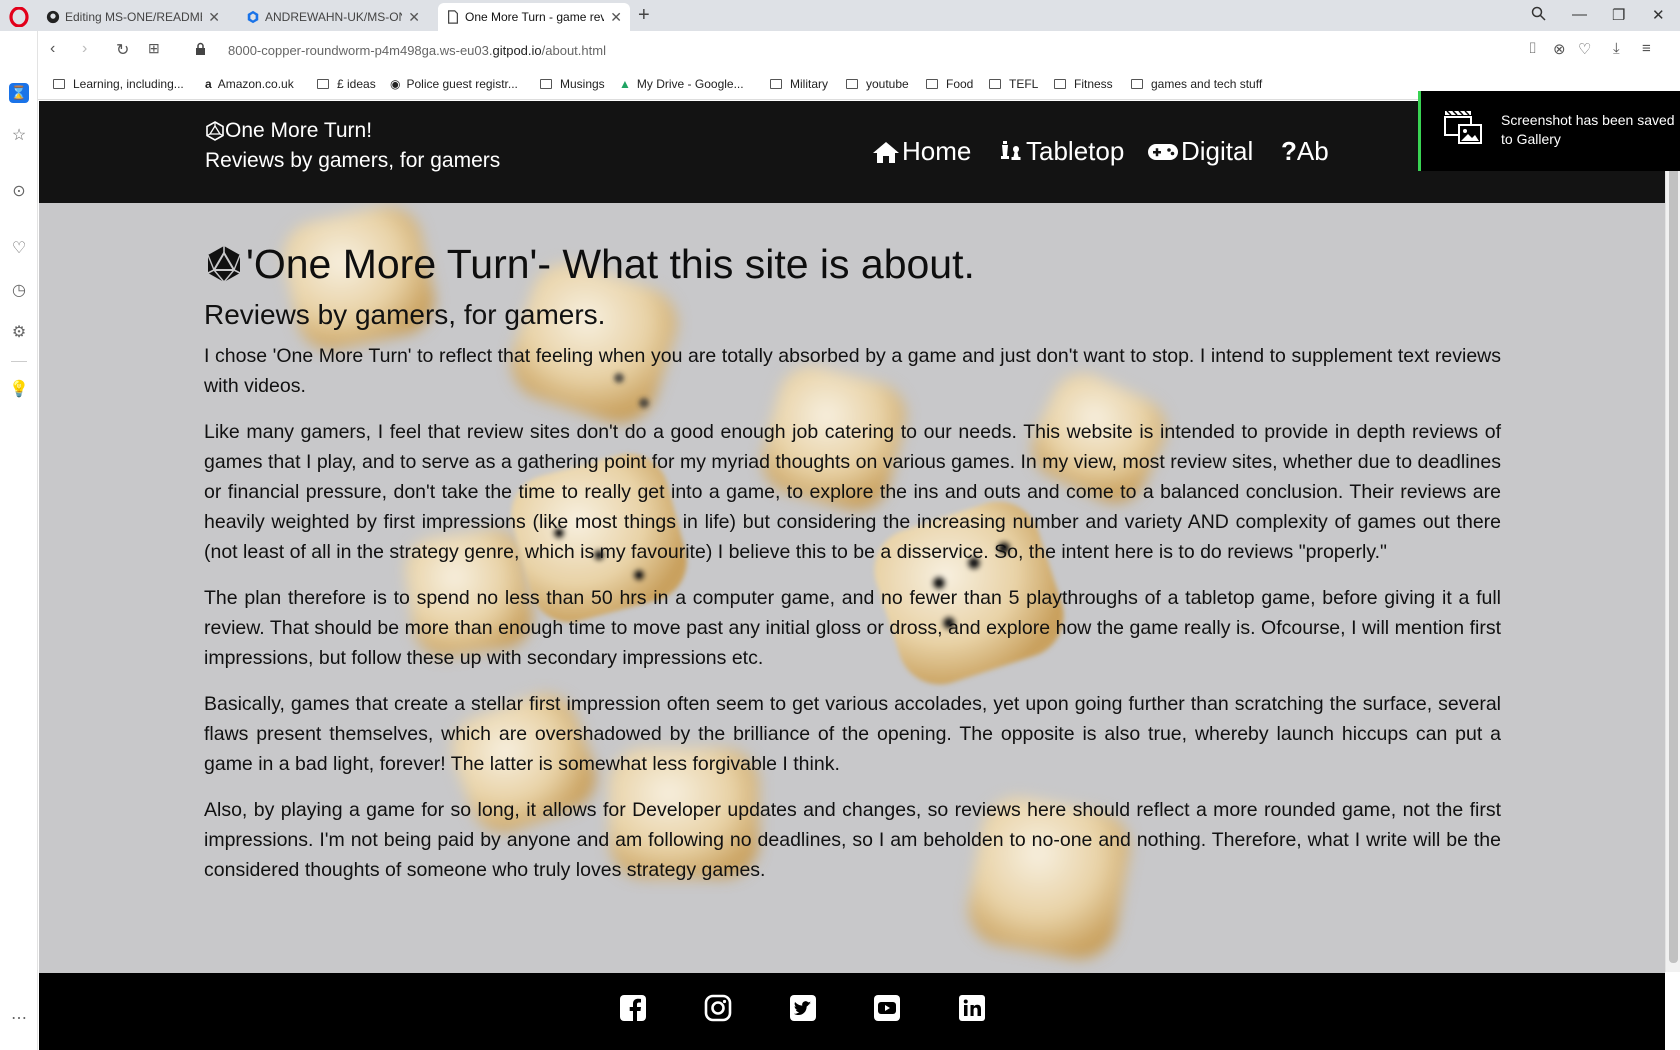 Image resolution: width=1680 pixels, height=1050 pixels. I want to click on nav-about: ? Ab, so click(1305, 151).